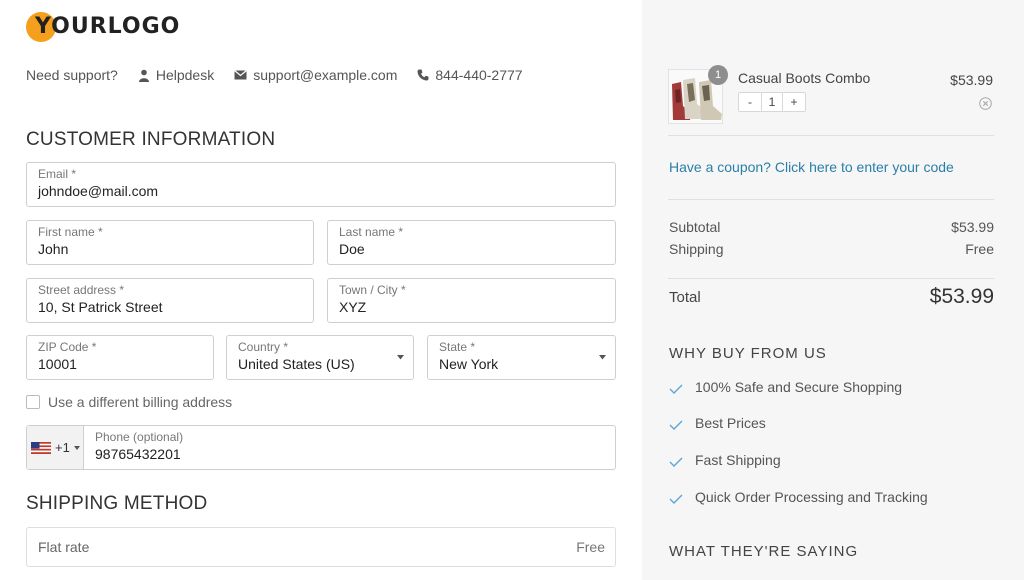  I want to click on first-name-value: John, so click(53, 249).